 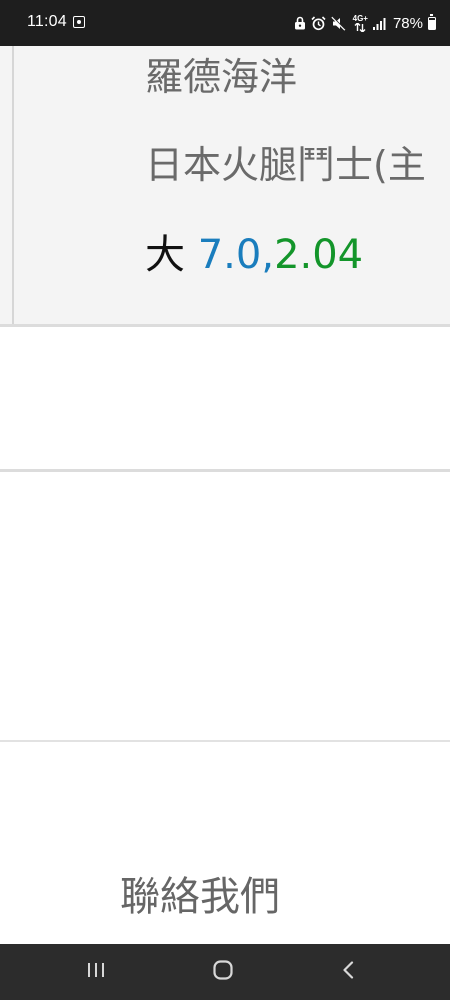 I want to click on home-button, so click(x=223, y=972).